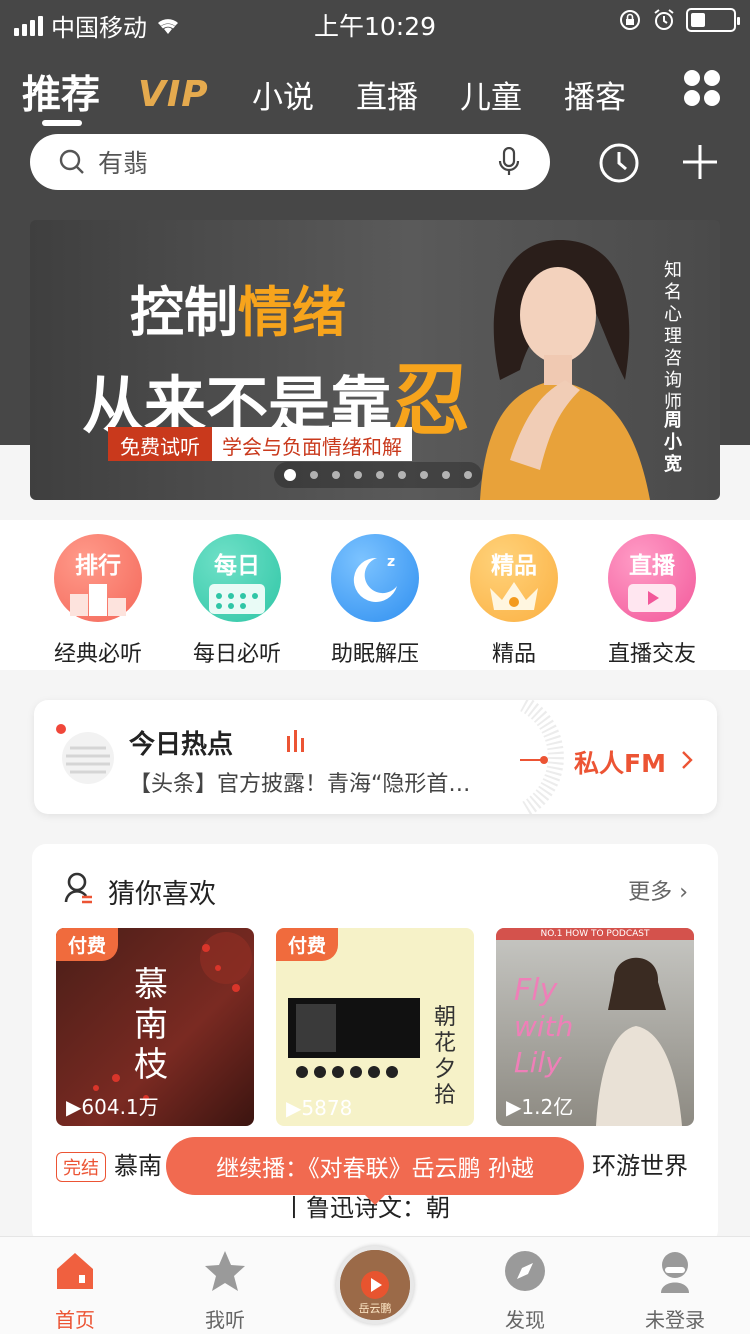  What do you see at coordinates (98, 578) in the screenshot?
I see `podium-icon: 排行` at bounding box center [98, 578].